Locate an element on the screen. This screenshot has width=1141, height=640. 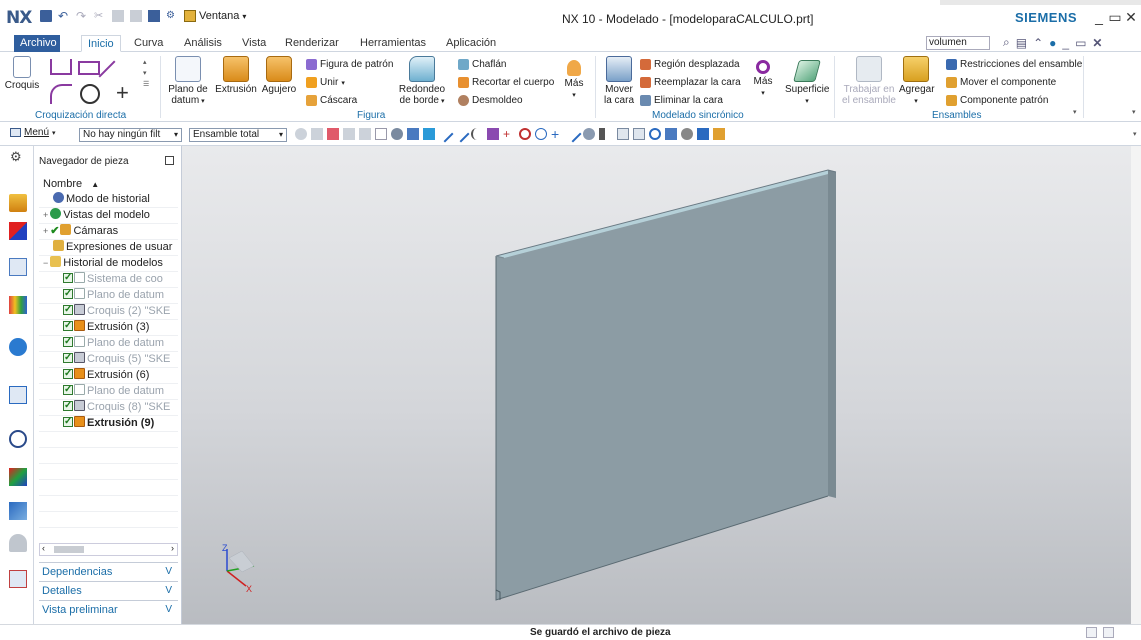
window-menu: Ventana ▾ is located at coordinates (215, 16).